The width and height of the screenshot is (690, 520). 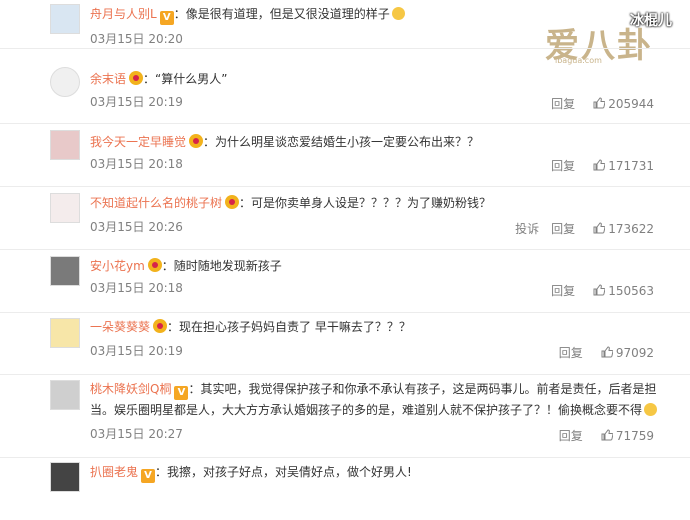 I want to click on comment-actions: 回复 97092, so click(x=606, y=353).